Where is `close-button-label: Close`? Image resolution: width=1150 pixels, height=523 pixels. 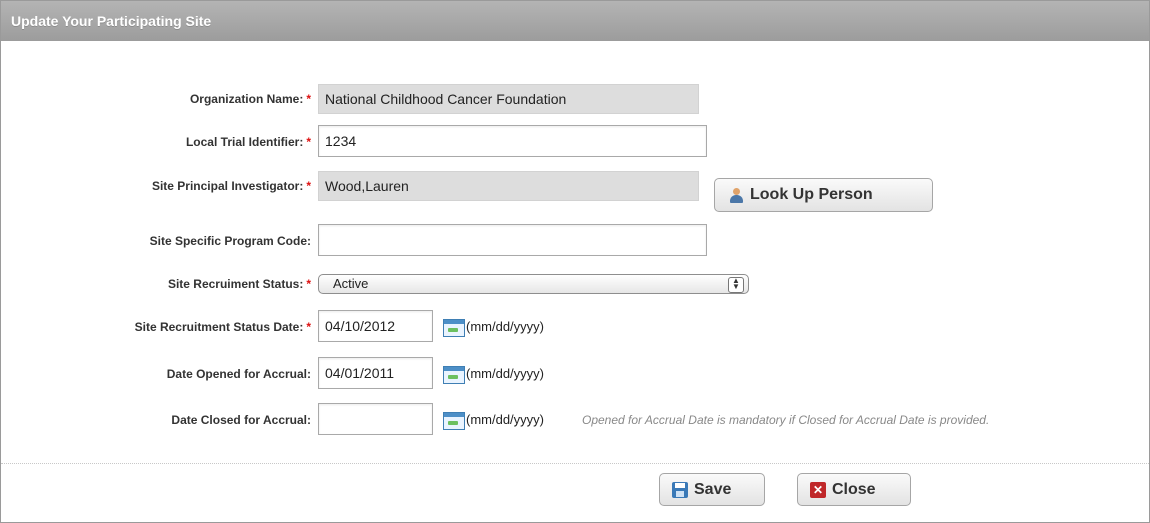 close-button-label: Close is located at coordinates (854, 489).